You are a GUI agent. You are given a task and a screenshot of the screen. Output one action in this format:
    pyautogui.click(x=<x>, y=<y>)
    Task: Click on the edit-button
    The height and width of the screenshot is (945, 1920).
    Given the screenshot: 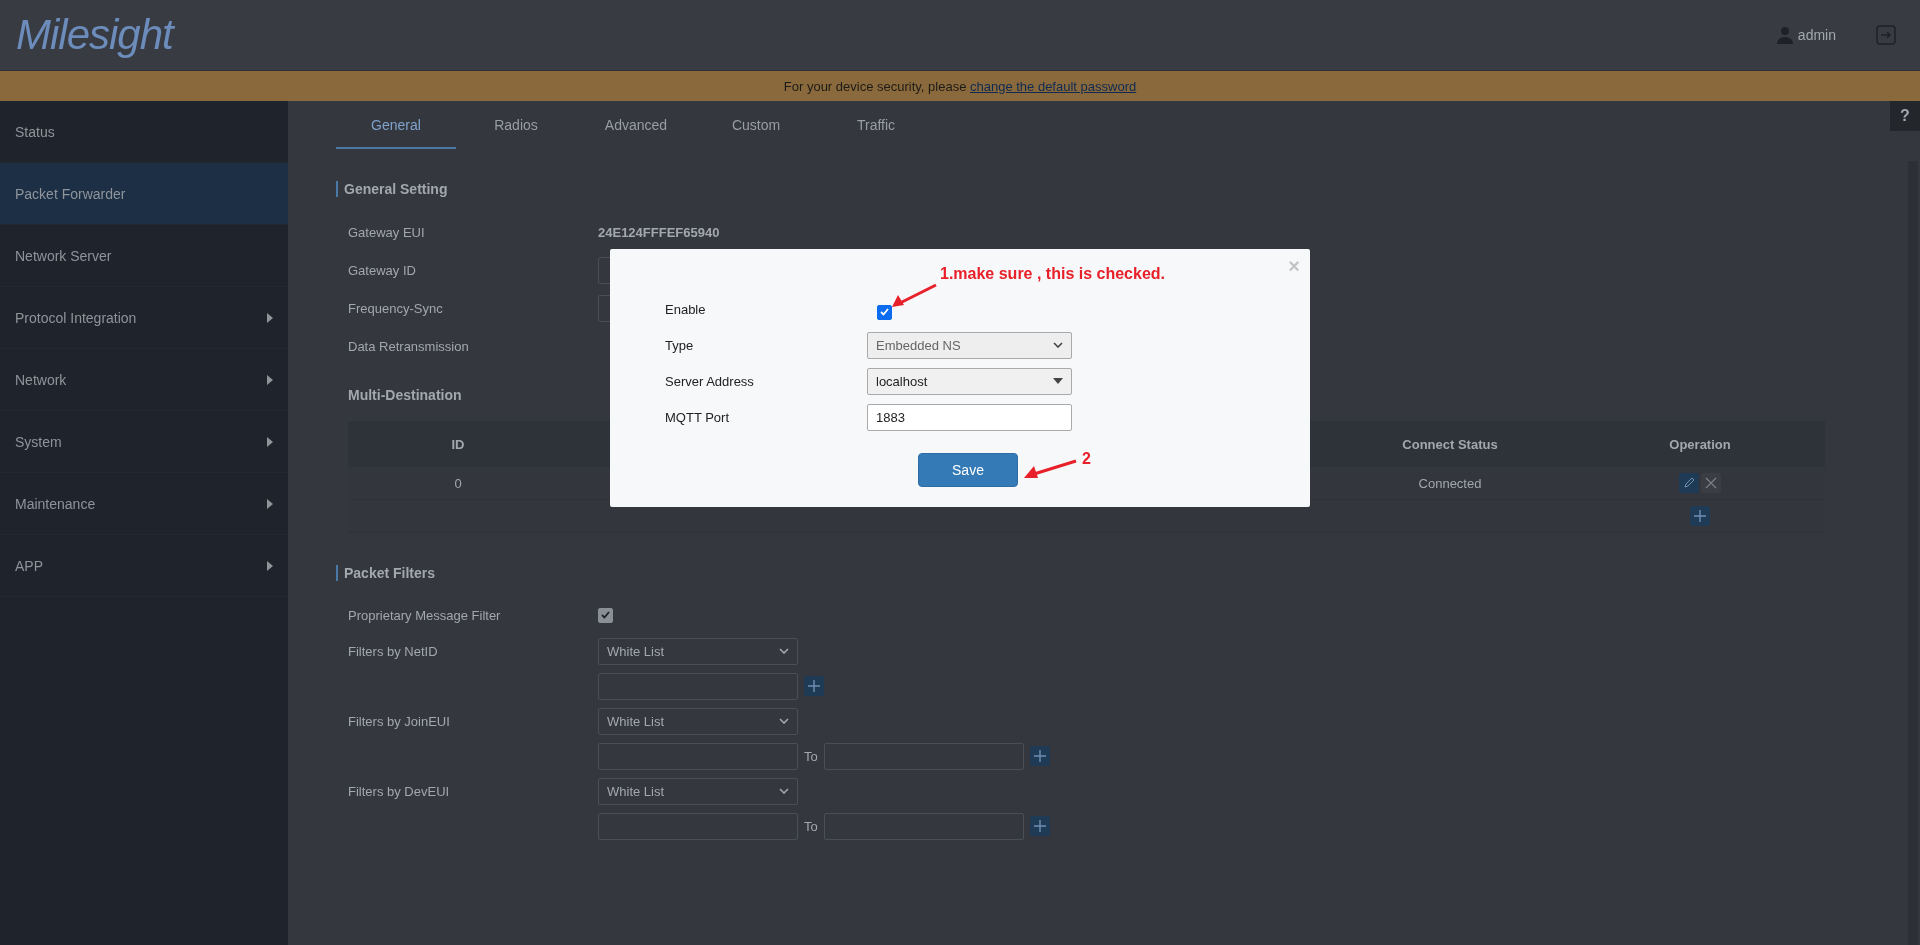 What is the action you would take?
    pyautogui.click(x=1689, y=483)
    